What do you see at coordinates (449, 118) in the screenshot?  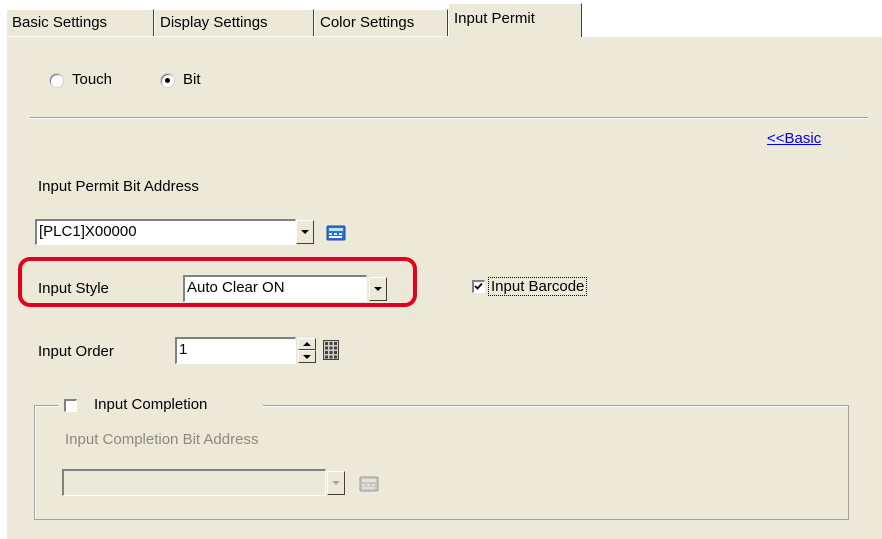 I see `separator-highlight` at bounding box center [449, 118].